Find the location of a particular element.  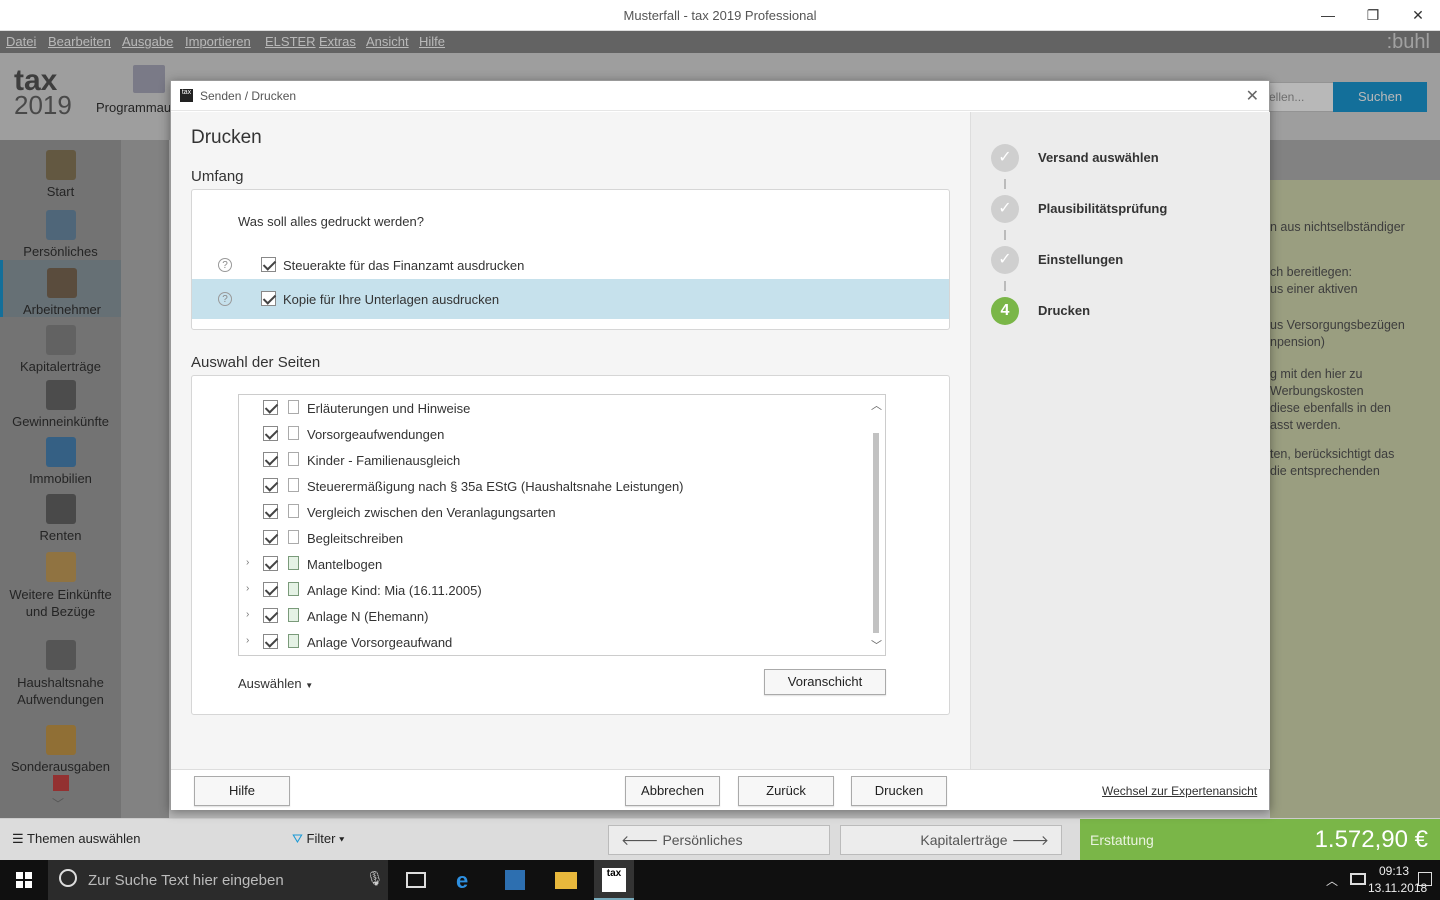

refund-label: Erstattung is located at coordinates (1122, 840).